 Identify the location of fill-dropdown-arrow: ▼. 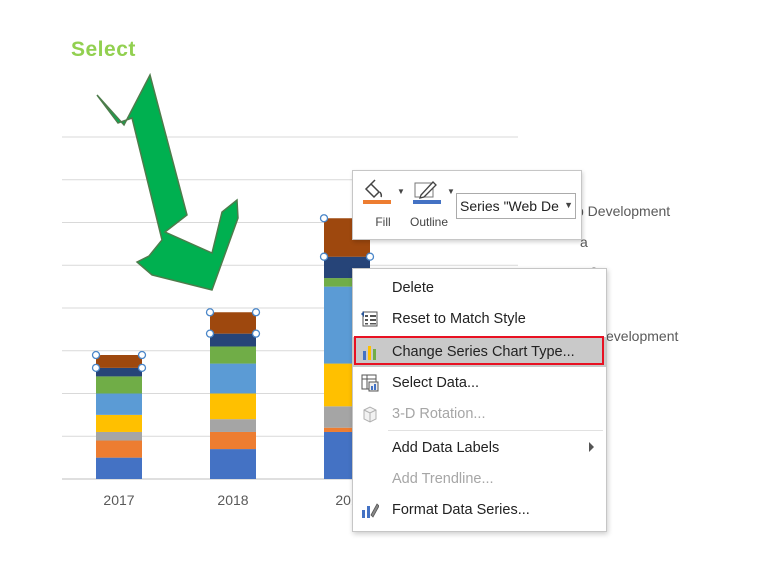
(401, 191).